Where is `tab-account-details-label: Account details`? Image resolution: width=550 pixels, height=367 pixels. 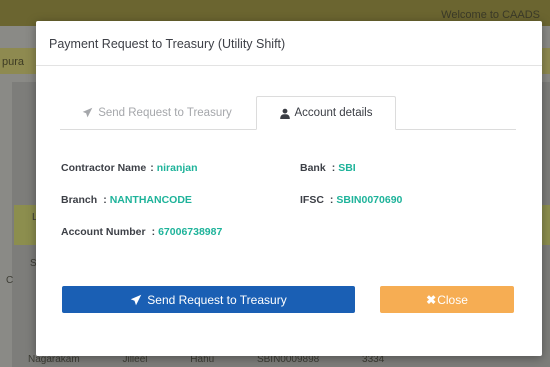 tab-account-details-label: Account details is located at coordinates (333, 113).